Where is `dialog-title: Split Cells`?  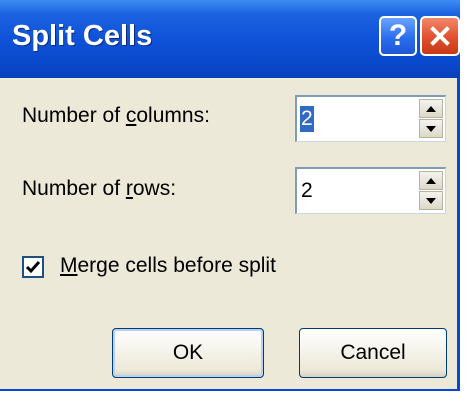
dialog-title: Split Cells is located at coordinates (82, 36).